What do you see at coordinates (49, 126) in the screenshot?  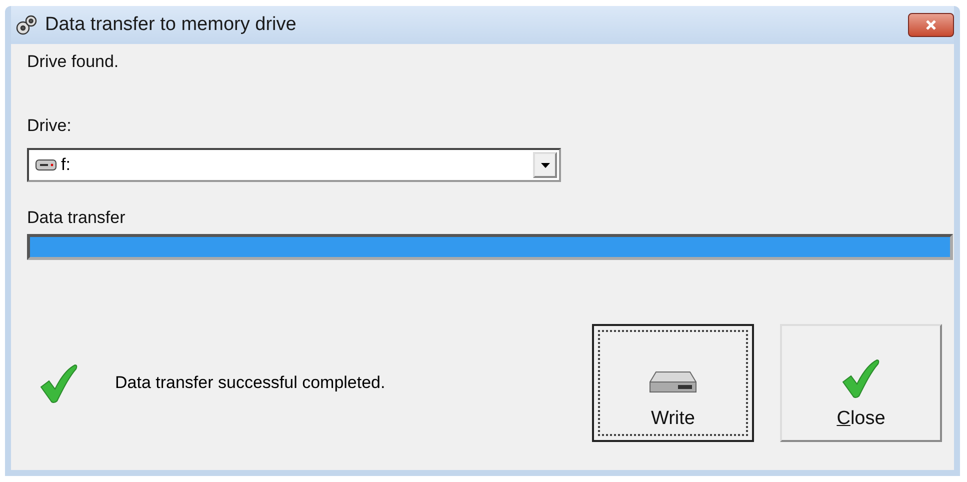 I see `drive-label: Drive:` at bounding box center [49, 126].